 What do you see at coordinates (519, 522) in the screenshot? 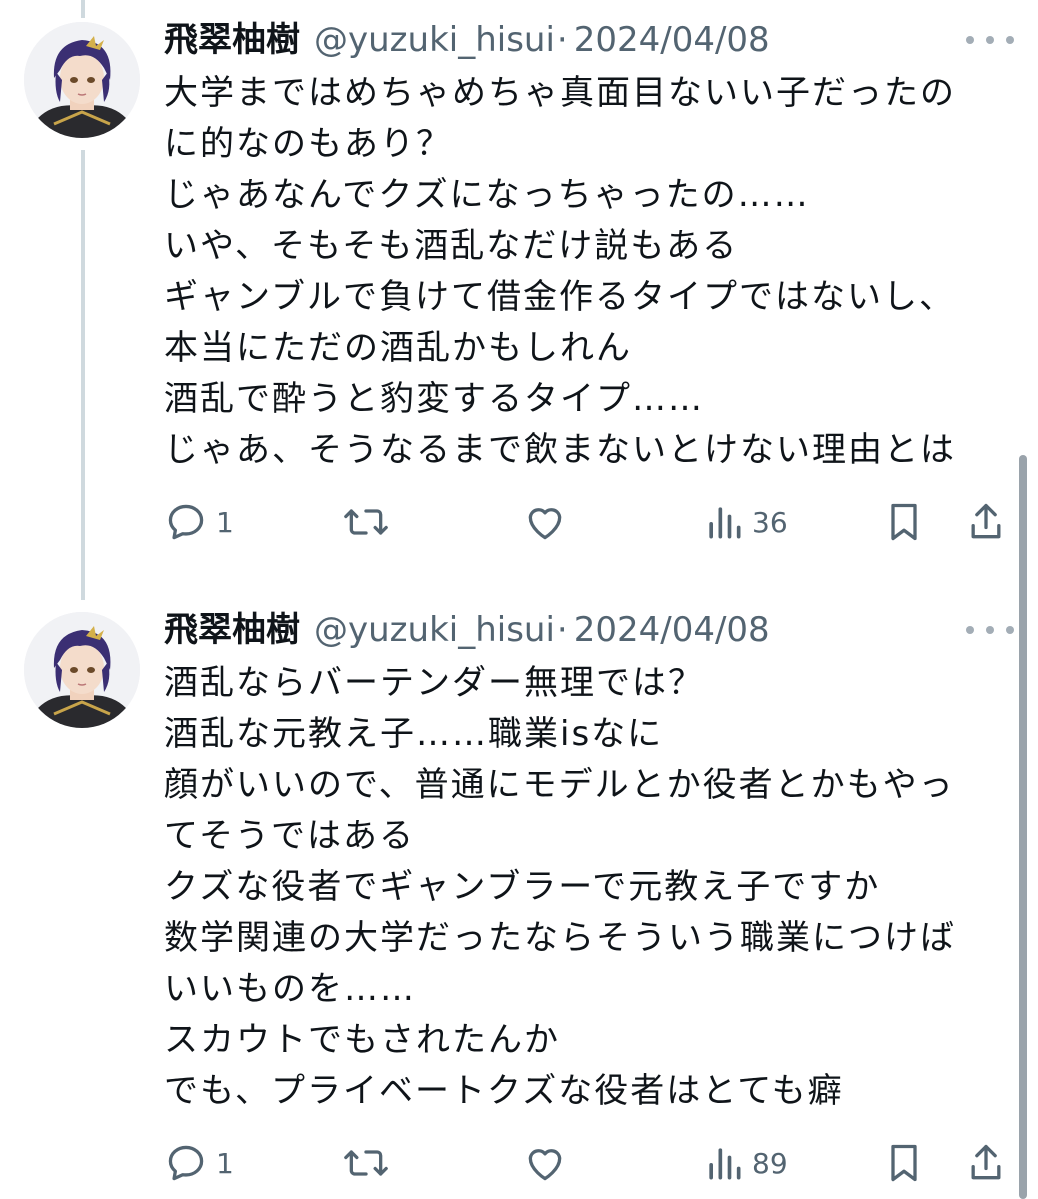
I see `action-bar: 1 36` at bounding box center [519, 522].